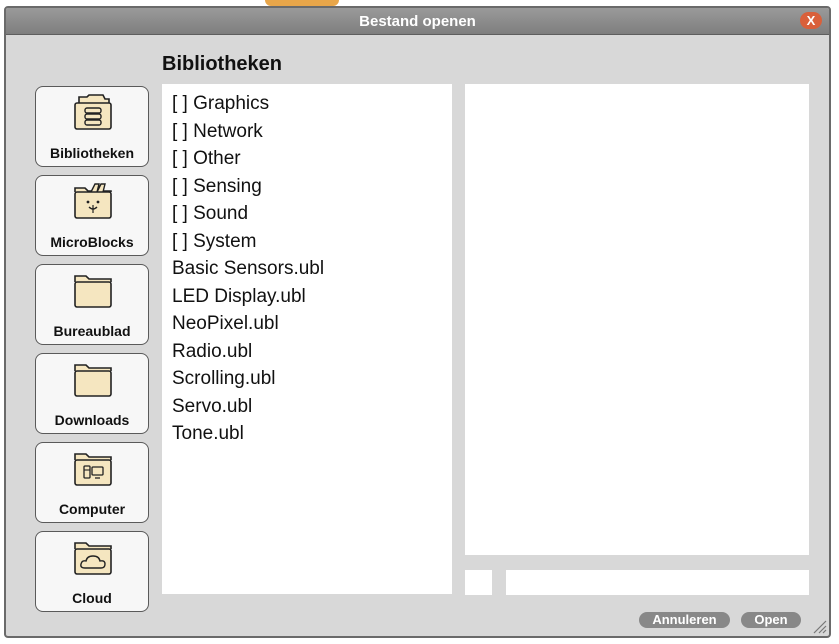  I want to click on folder-item-sensing: [ ] Sensing, so click(307, 187).